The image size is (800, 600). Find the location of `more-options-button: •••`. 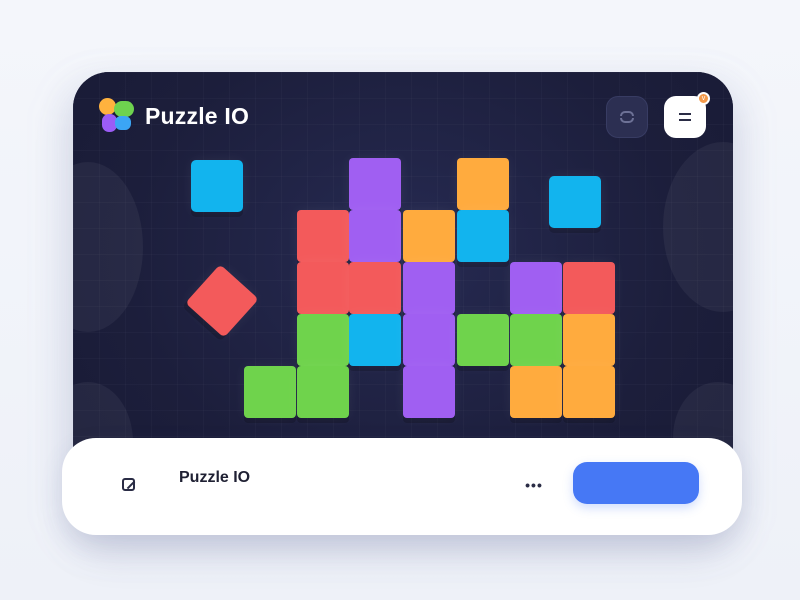

more-options-button: ••• is located at coordinates (534, 485).